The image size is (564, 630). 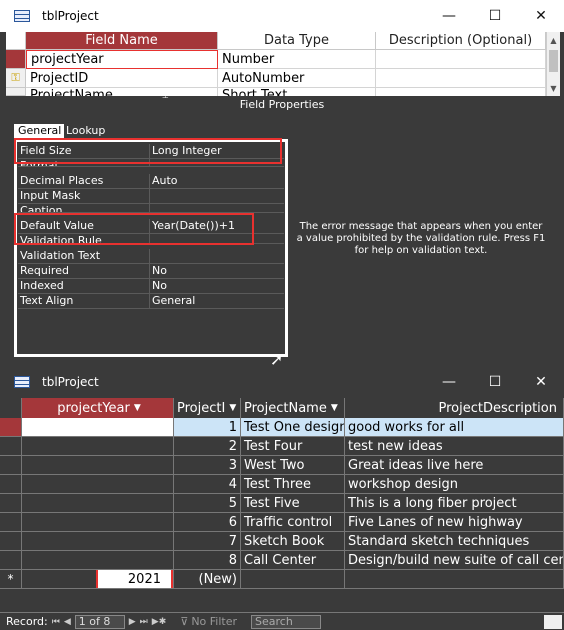 What do you see at coordinates (297, 41) in the screenshot?
I see `column-header-data-type: Data Type` at bounding box center [297, 41].